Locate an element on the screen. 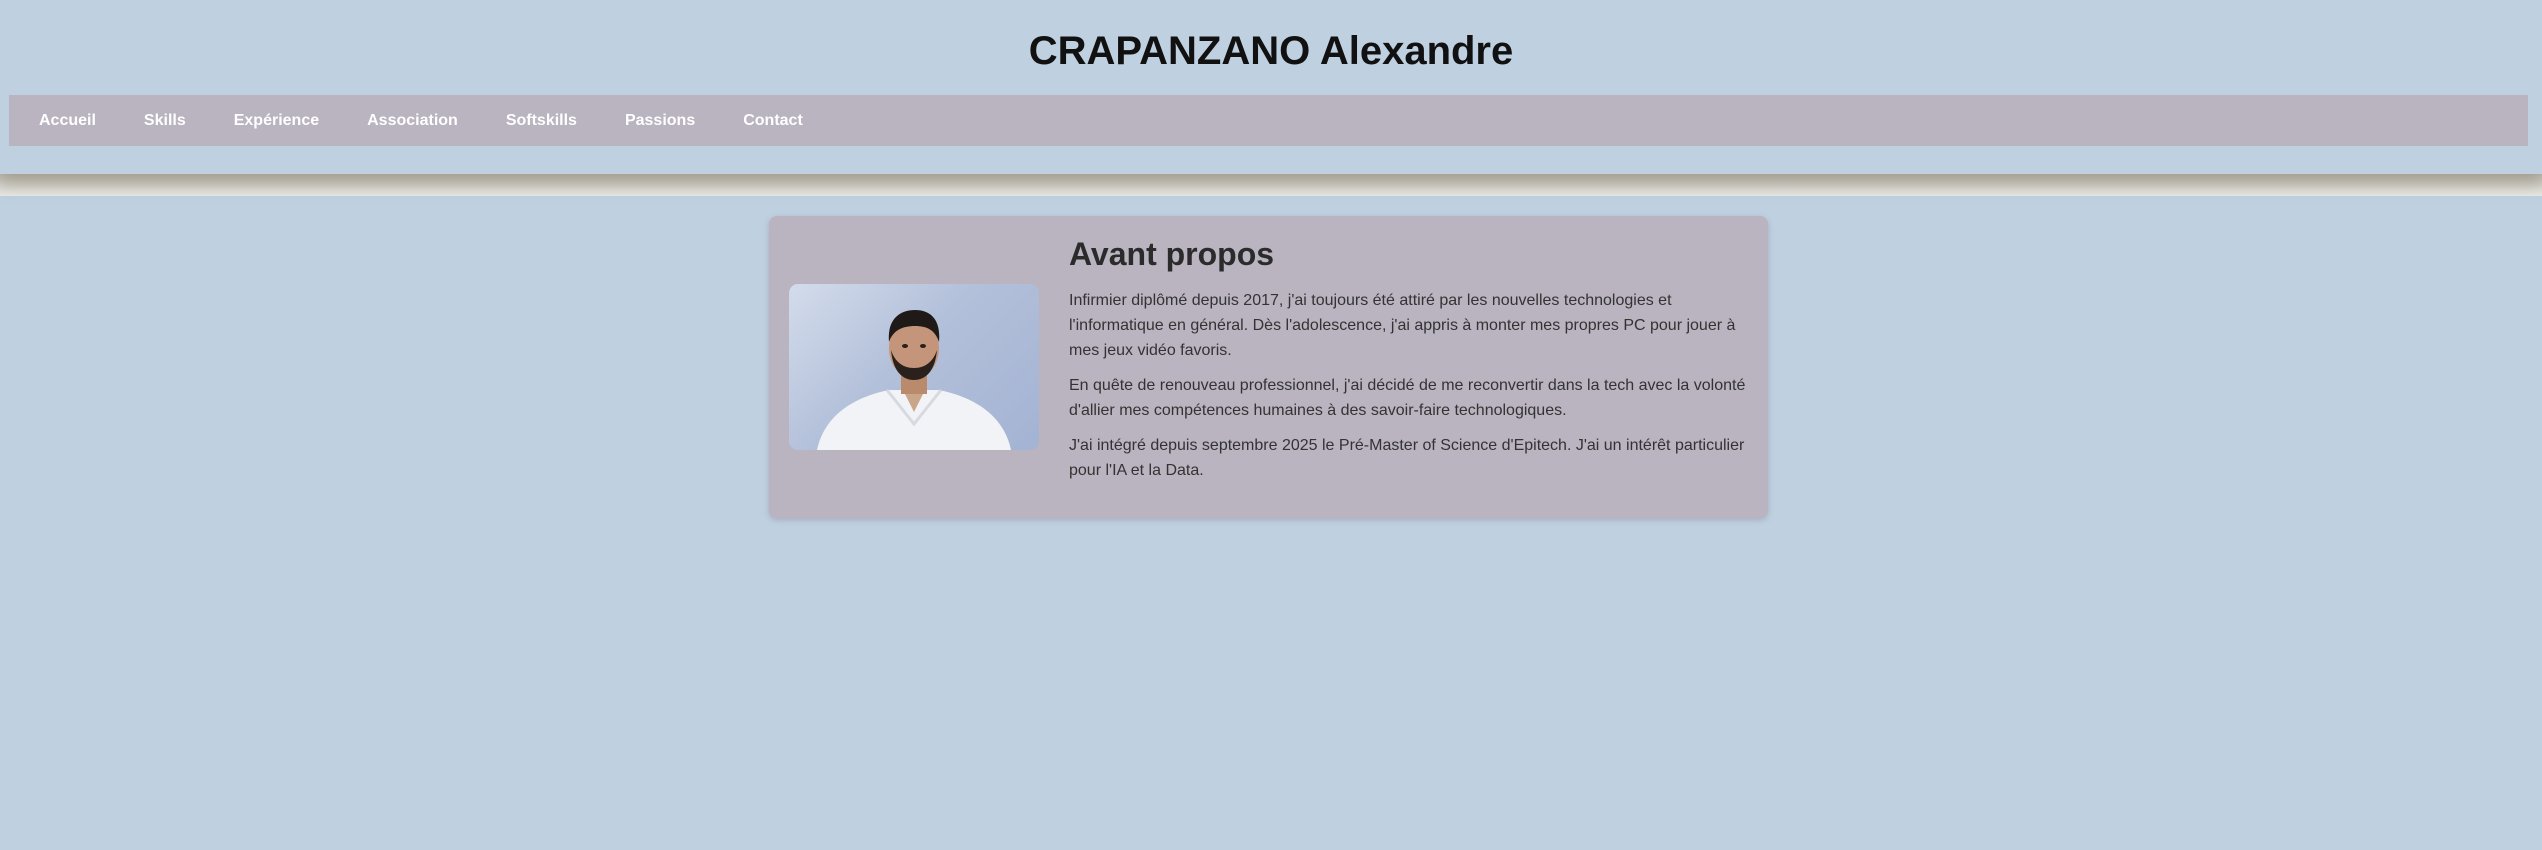  profile-photo-illustration is located at coordinates (914, 380).